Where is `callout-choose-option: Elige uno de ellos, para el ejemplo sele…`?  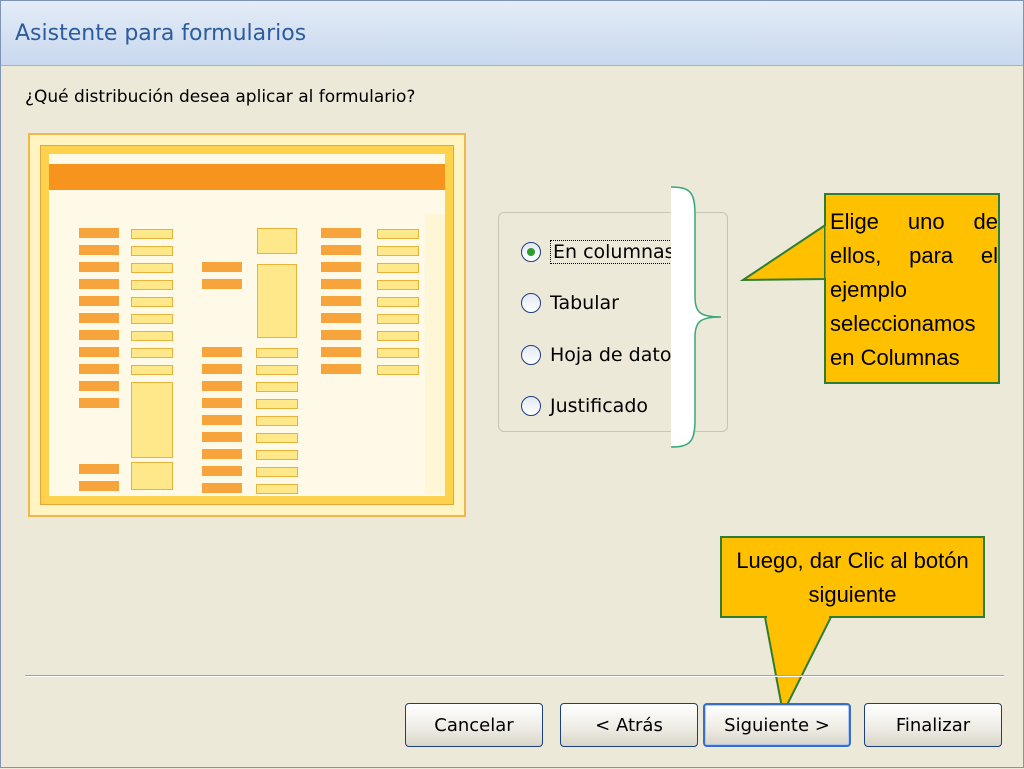
callout-choose-option: Elige uno de ellos, para el ejemplo sele… is located at coordinates (912, 288).